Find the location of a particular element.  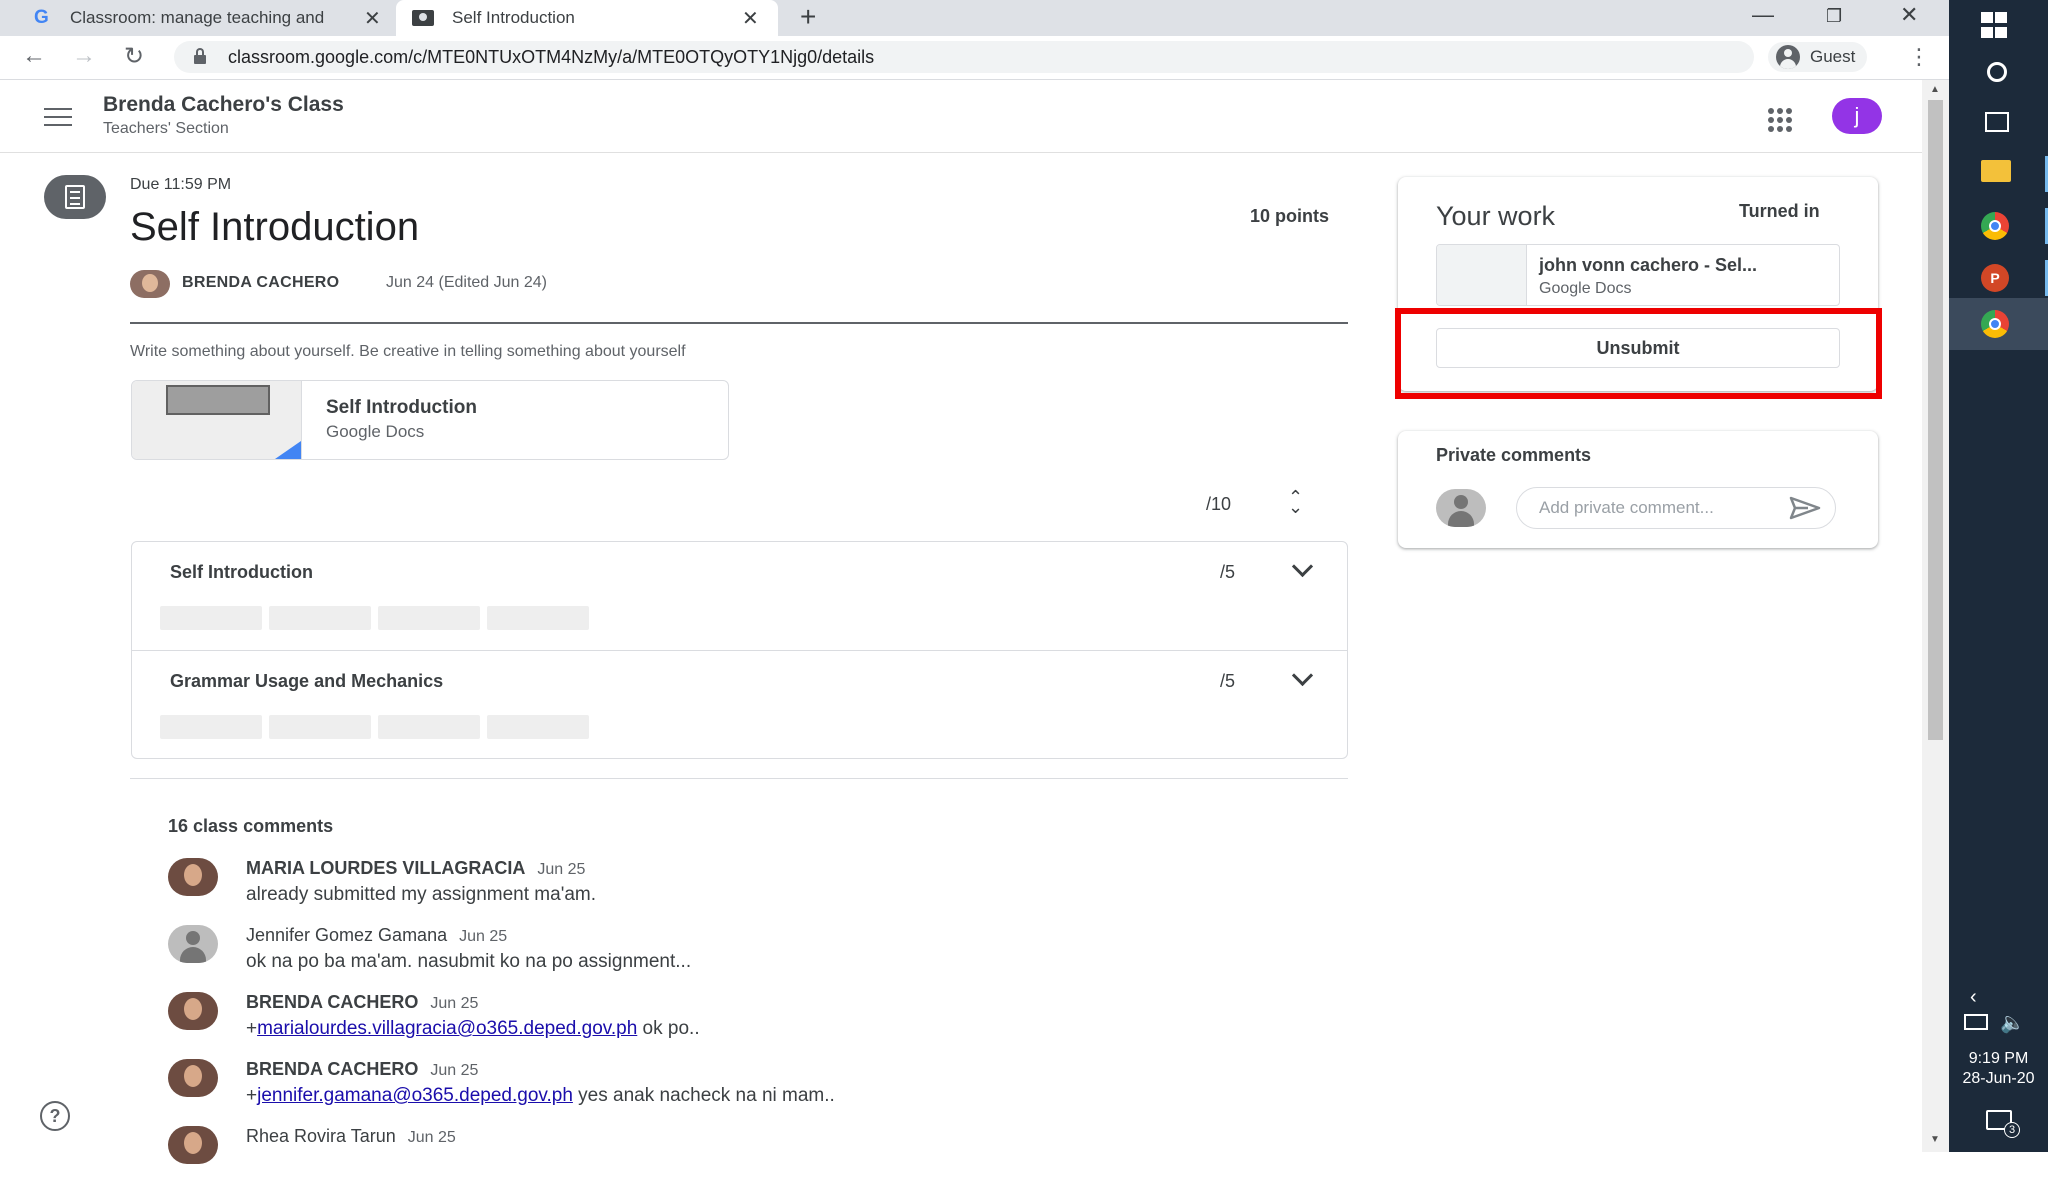

annotation-highlight-box is located at coordinates (1638, 353).